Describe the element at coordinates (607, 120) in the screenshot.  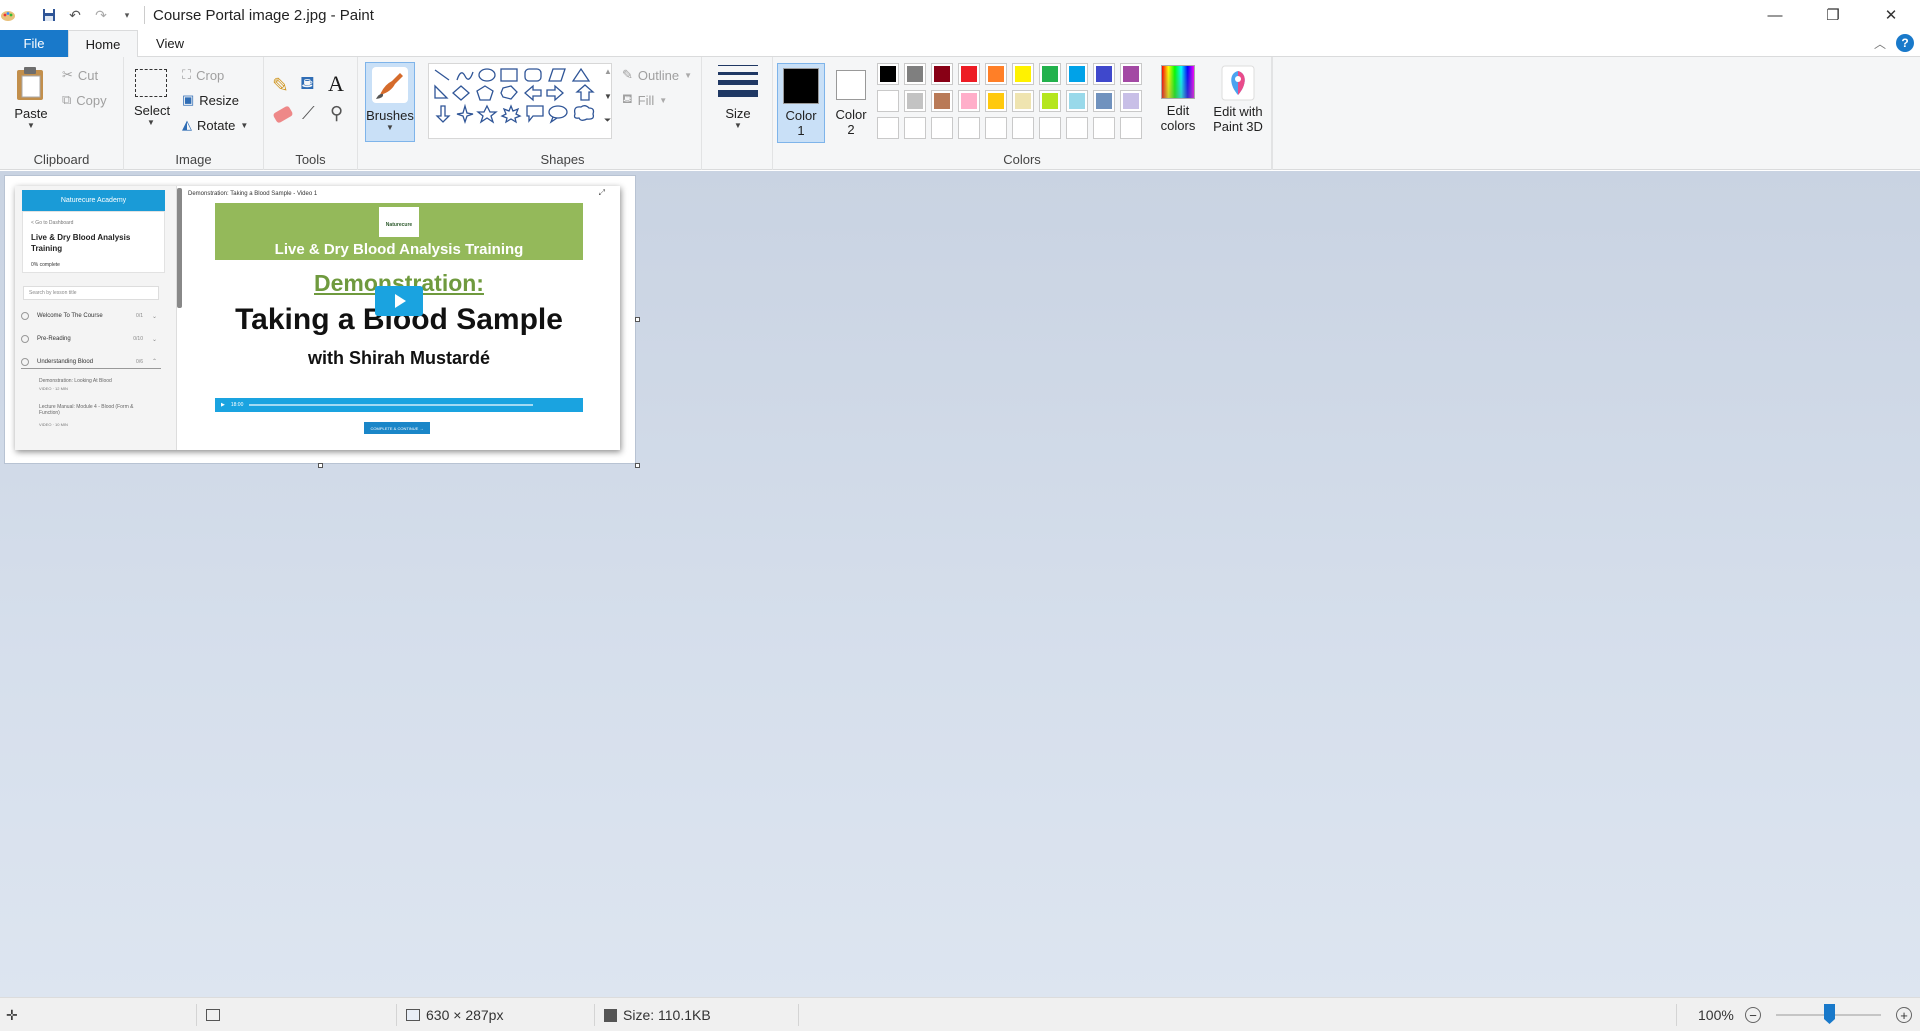
I see `shapes-more-icon: ⏷` at that location.